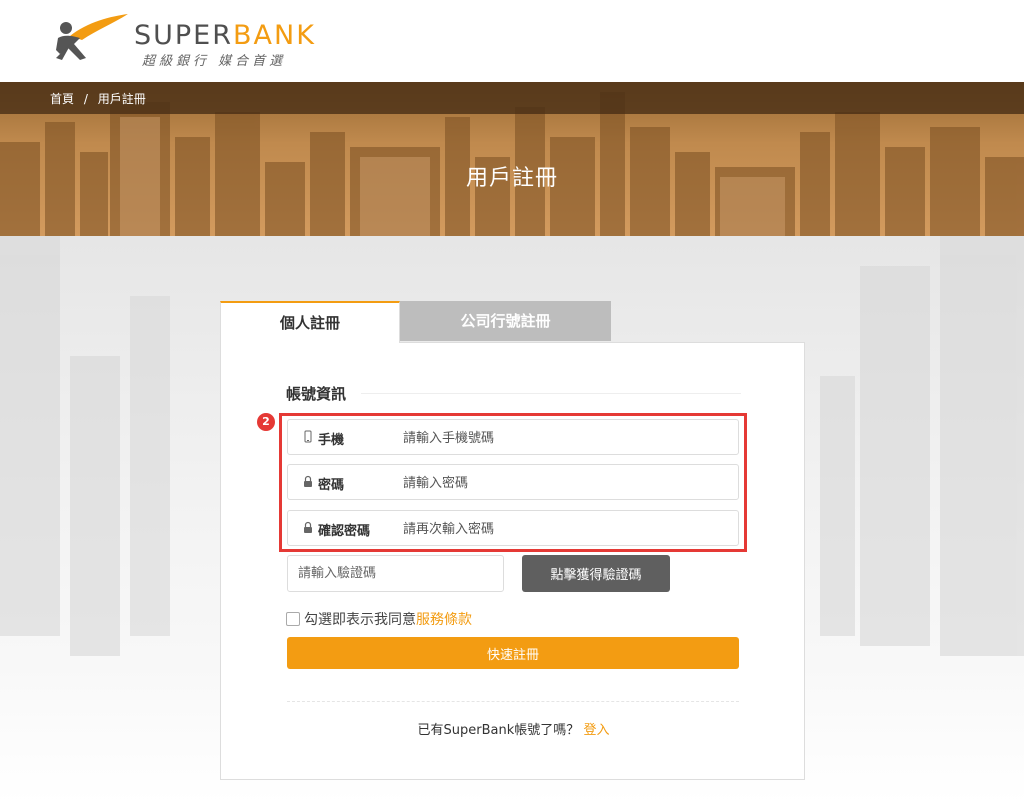 The height and width of the screenshot is (804, 1024). What do you see at coordinates (512, 41) in the screenshot?
I see `site-header: SUPERBANK 超級銀行 媒合首選` at bounding box center [512, 41].